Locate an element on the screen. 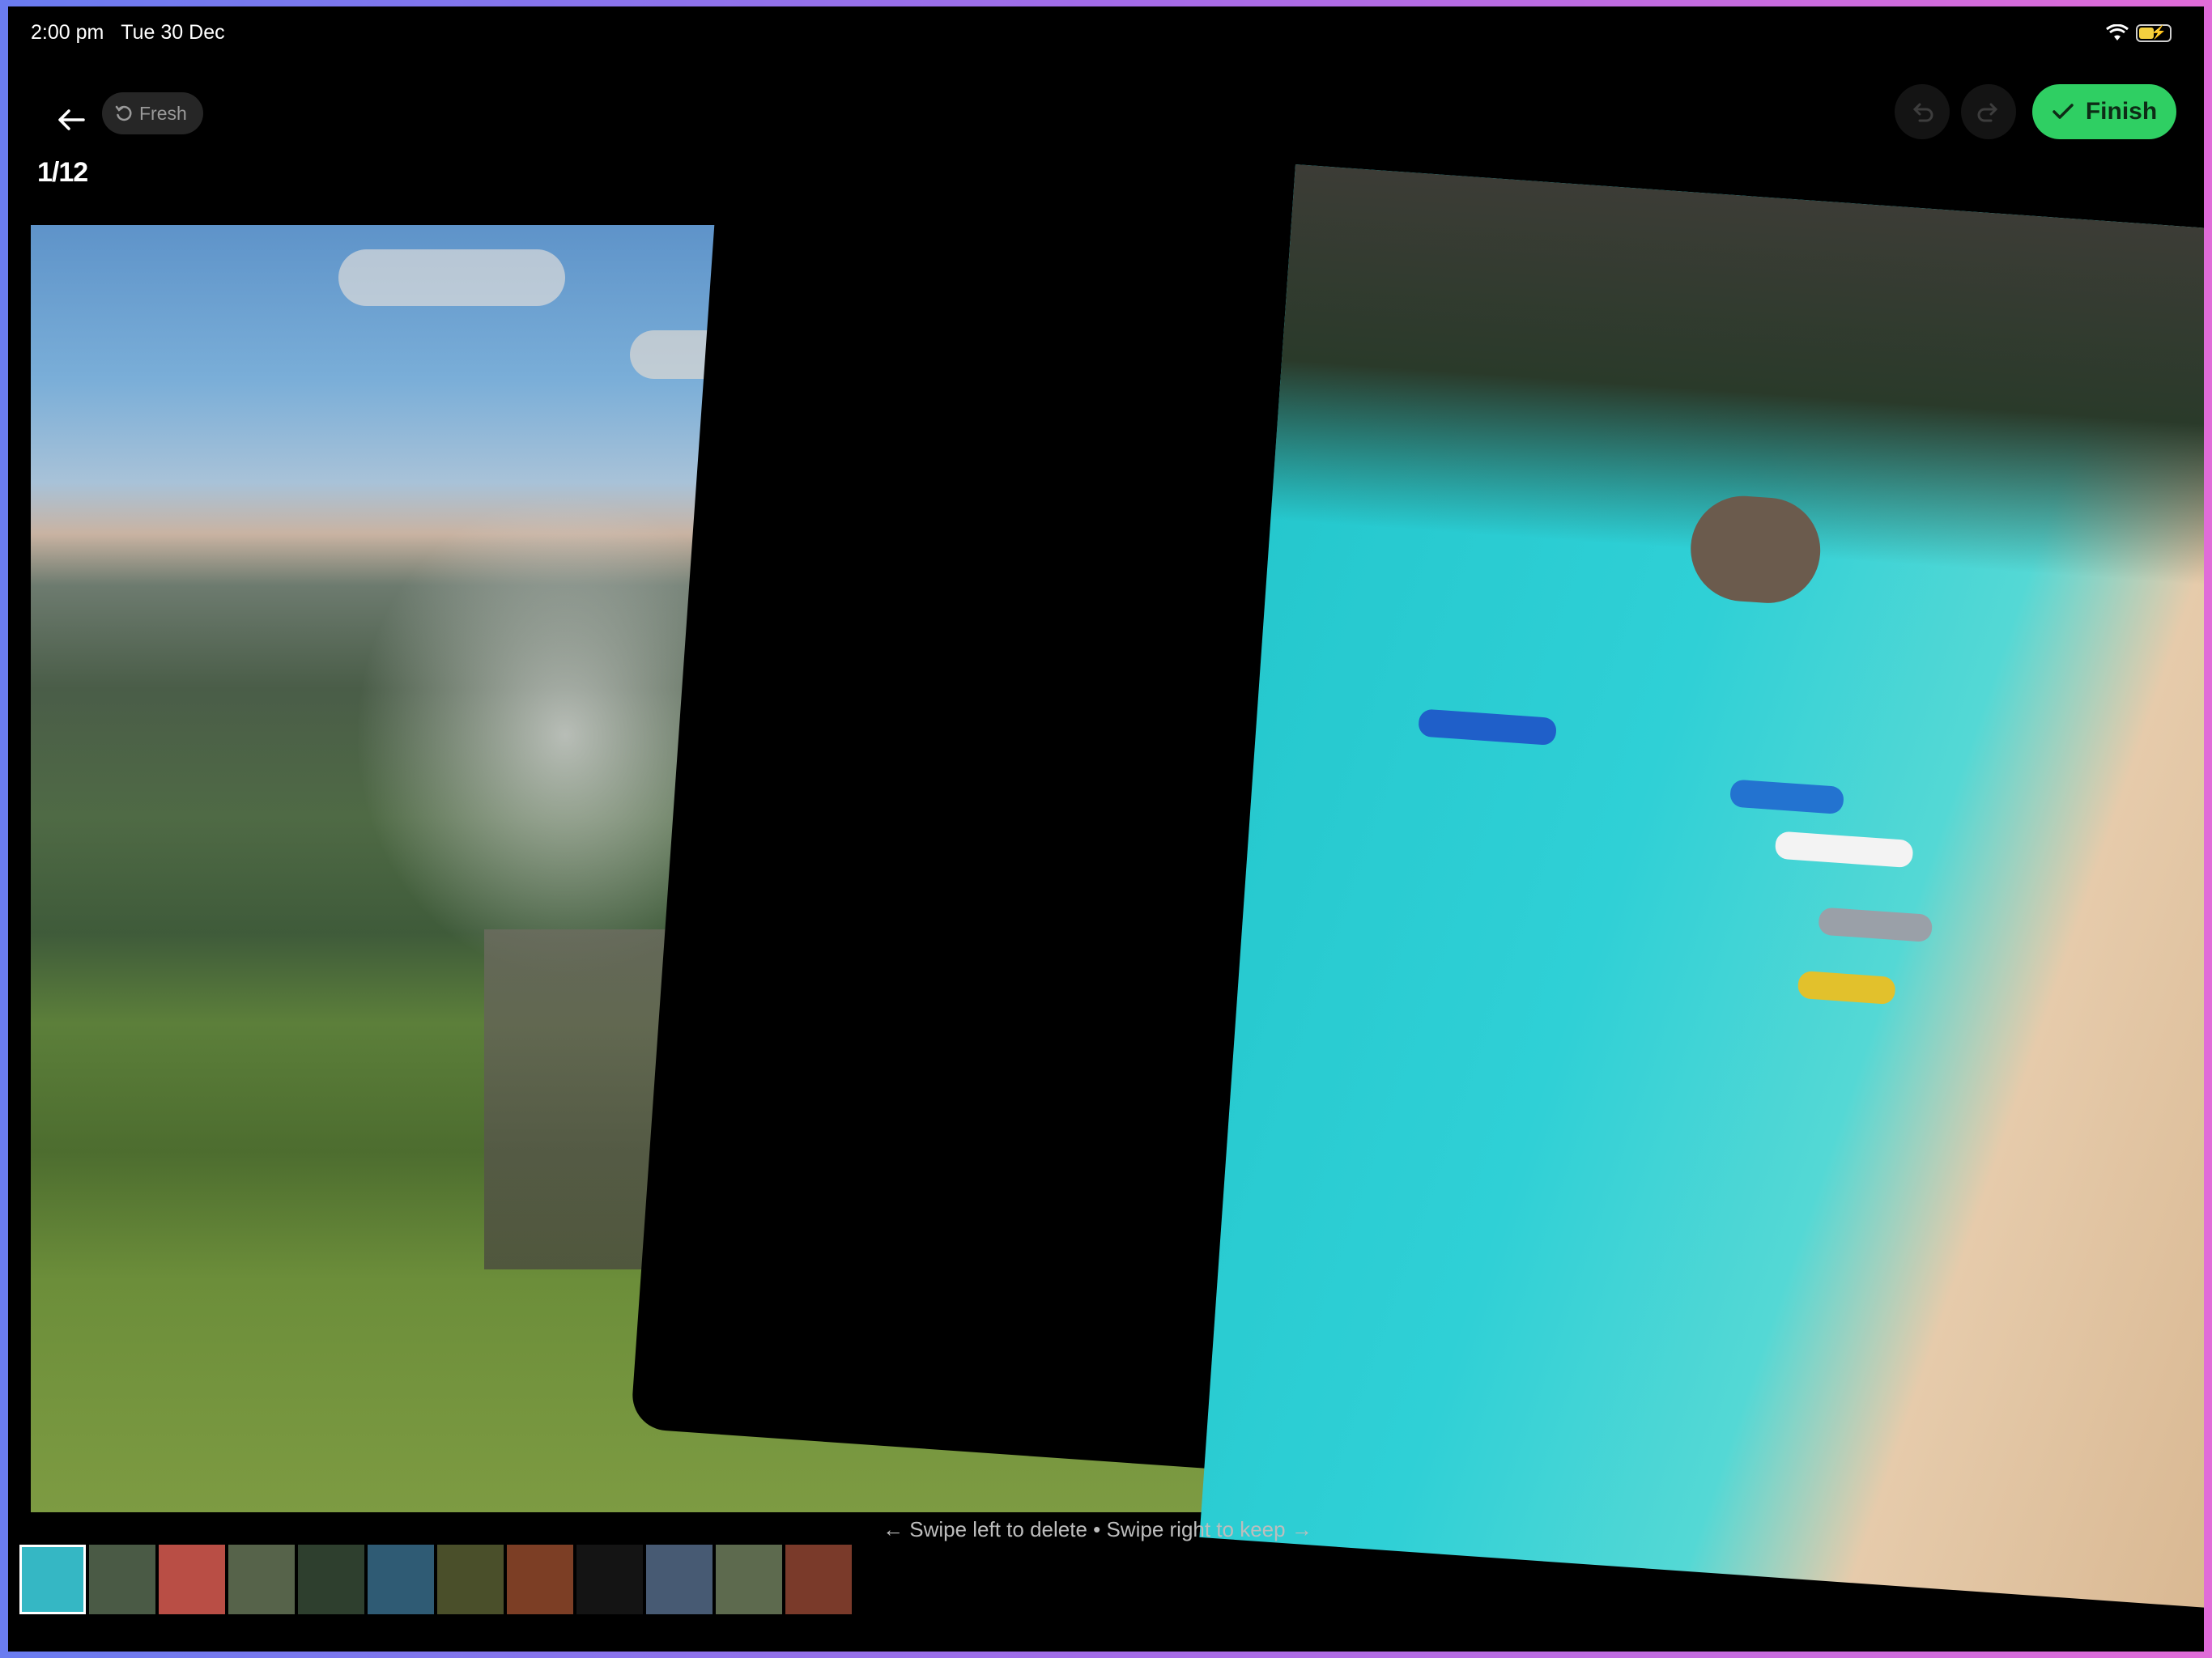  thumbnail-dark is located at coordinates (610, 1579).